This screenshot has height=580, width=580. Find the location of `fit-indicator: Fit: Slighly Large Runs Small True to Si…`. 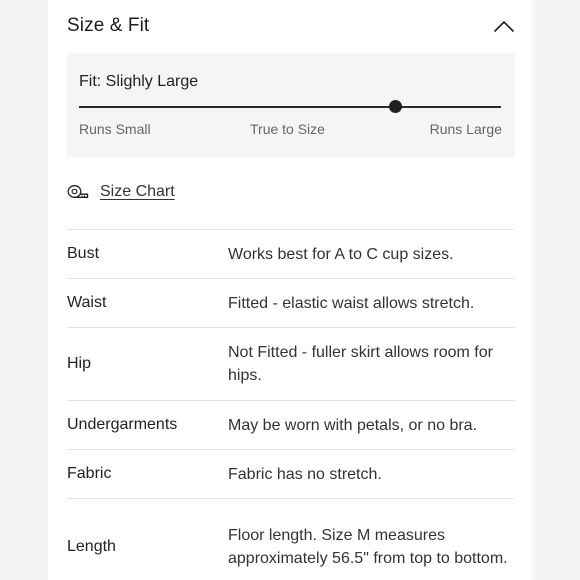

fit-indicator: Fit: Slighly Large Runs Small True to Si… is located at coordinates (291, 105).